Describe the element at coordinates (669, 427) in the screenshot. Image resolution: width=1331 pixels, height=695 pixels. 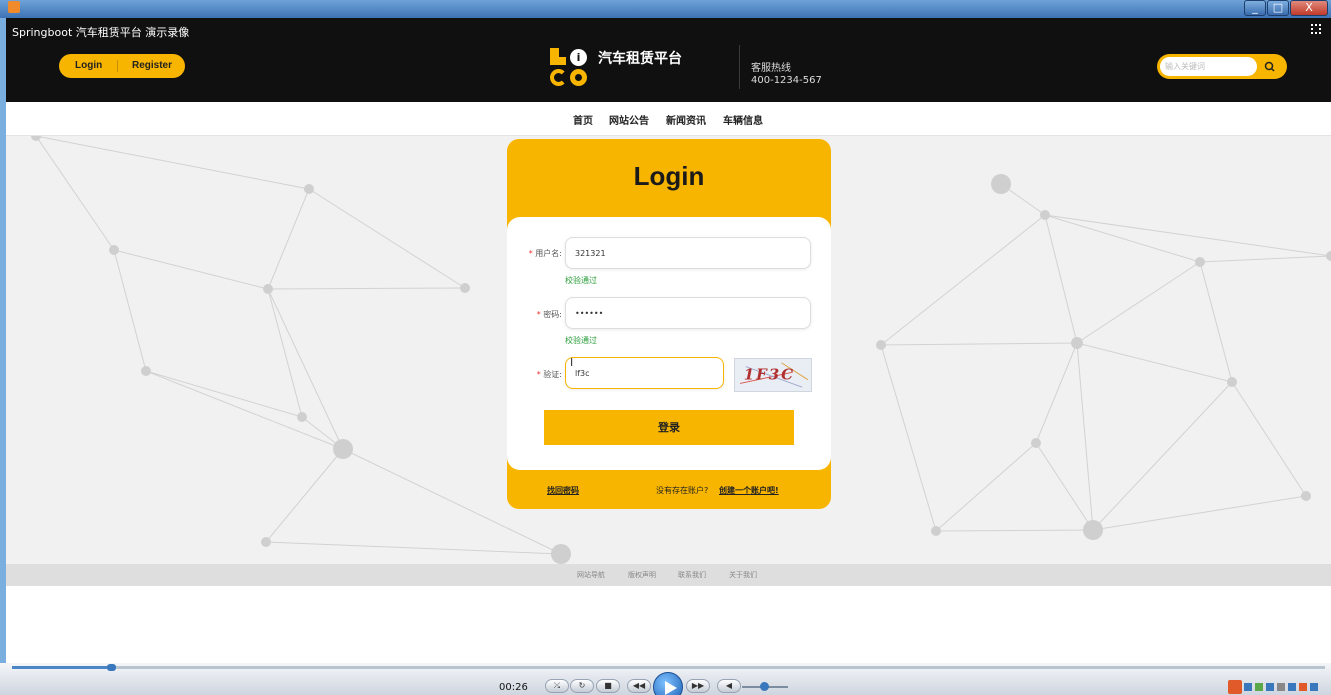
I see `login-submit-button: 登录` at that location.